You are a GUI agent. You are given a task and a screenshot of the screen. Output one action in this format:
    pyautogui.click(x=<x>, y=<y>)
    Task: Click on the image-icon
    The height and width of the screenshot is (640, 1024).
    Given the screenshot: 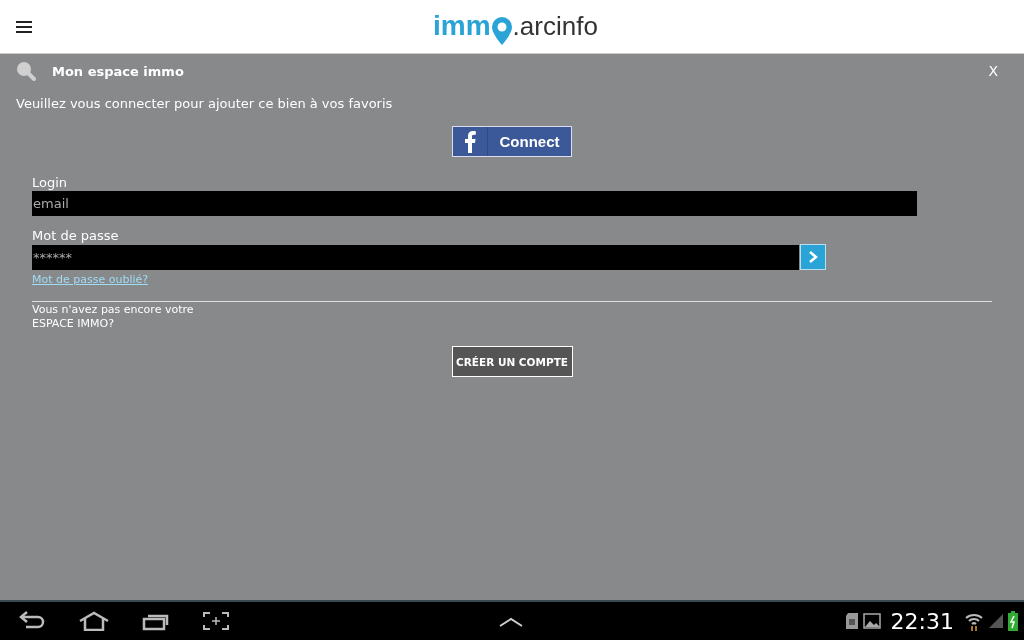 What is the action you would take?
    pyautogui.click(x=871, y=621)
    